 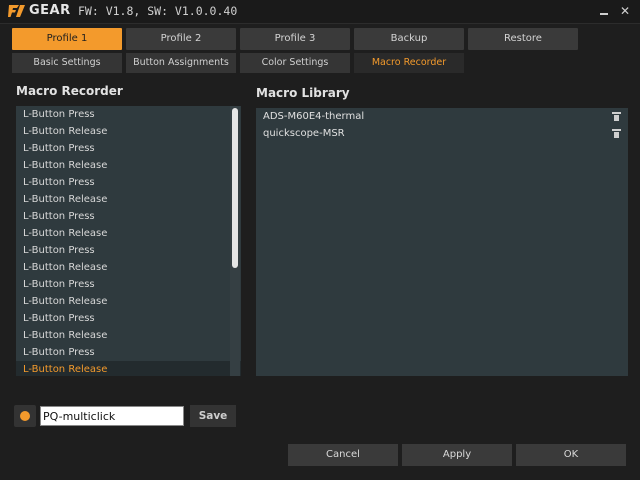 What do you see at coordinates (571, 455) in the screenshot?
I see `ok-button: OK` at bounding box center [571, 455].